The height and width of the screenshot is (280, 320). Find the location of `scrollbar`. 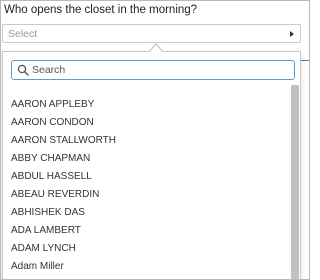

scrollbar is located at coordinates (295, 182).